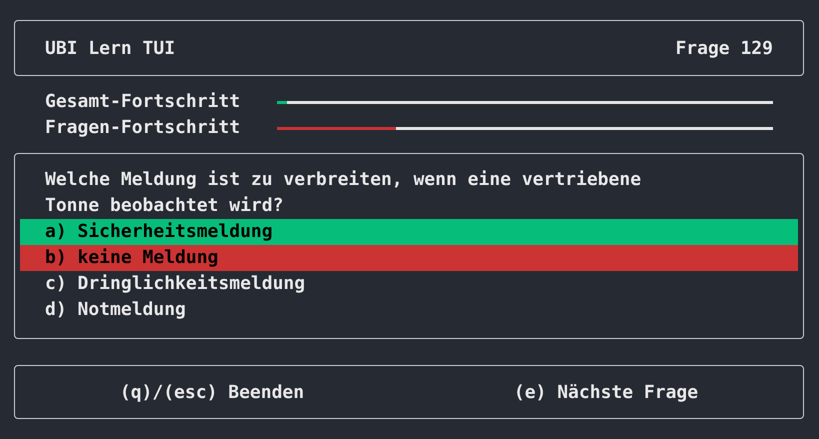 This screenshot has width=819, height=439. Describe the element at coordinates (409, 258) in the screenshot. I see `answer-option: b) keine Meldung` at that location.